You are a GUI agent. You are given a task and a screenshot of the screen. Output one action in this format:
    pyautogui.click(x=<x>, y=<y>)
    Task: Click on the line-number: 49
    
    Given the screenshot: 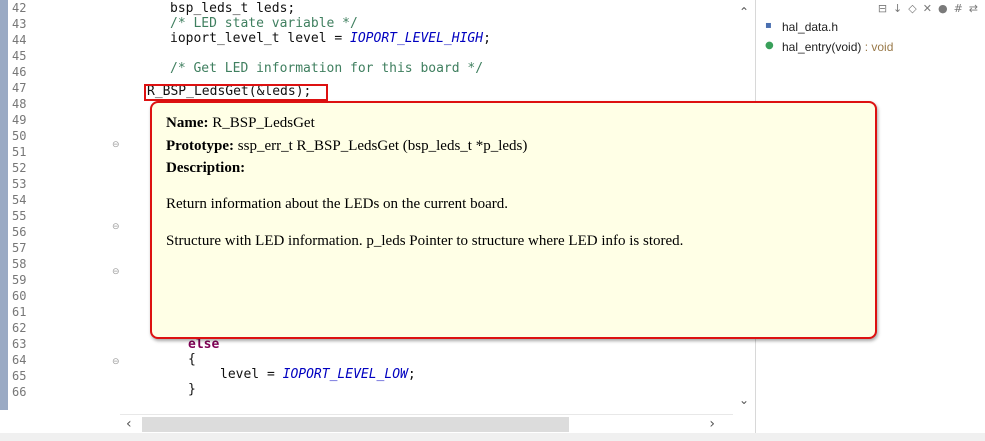 What is the action you would take?
    pyautogui.click(x=19, y=120)
    